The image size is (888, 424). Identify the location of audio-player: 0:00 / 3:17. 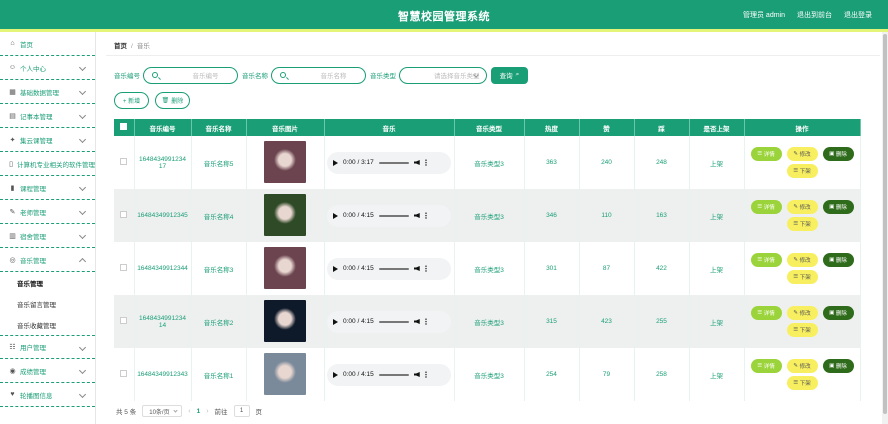
(389, 162).